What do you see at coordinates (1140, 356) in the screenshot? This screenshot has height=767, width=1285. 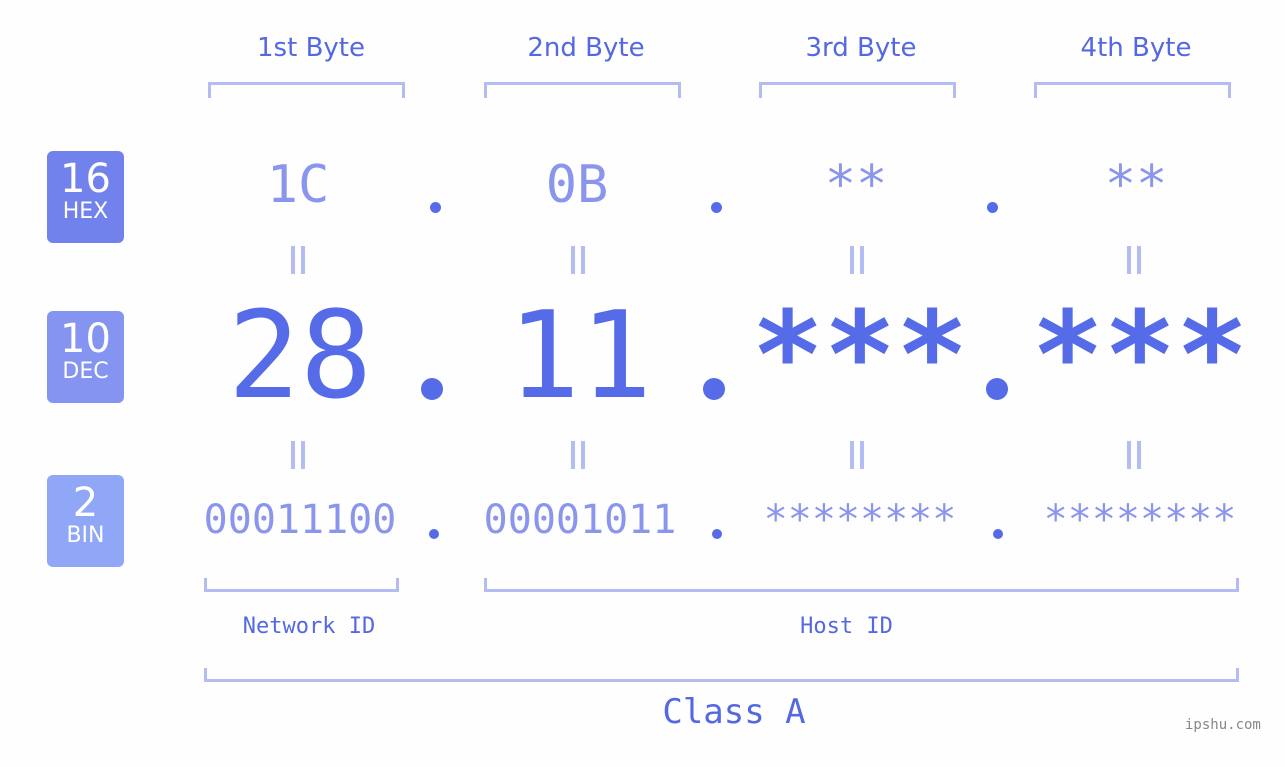 I see `dec-byte-4: ***` at bounding box center [1140, 356].